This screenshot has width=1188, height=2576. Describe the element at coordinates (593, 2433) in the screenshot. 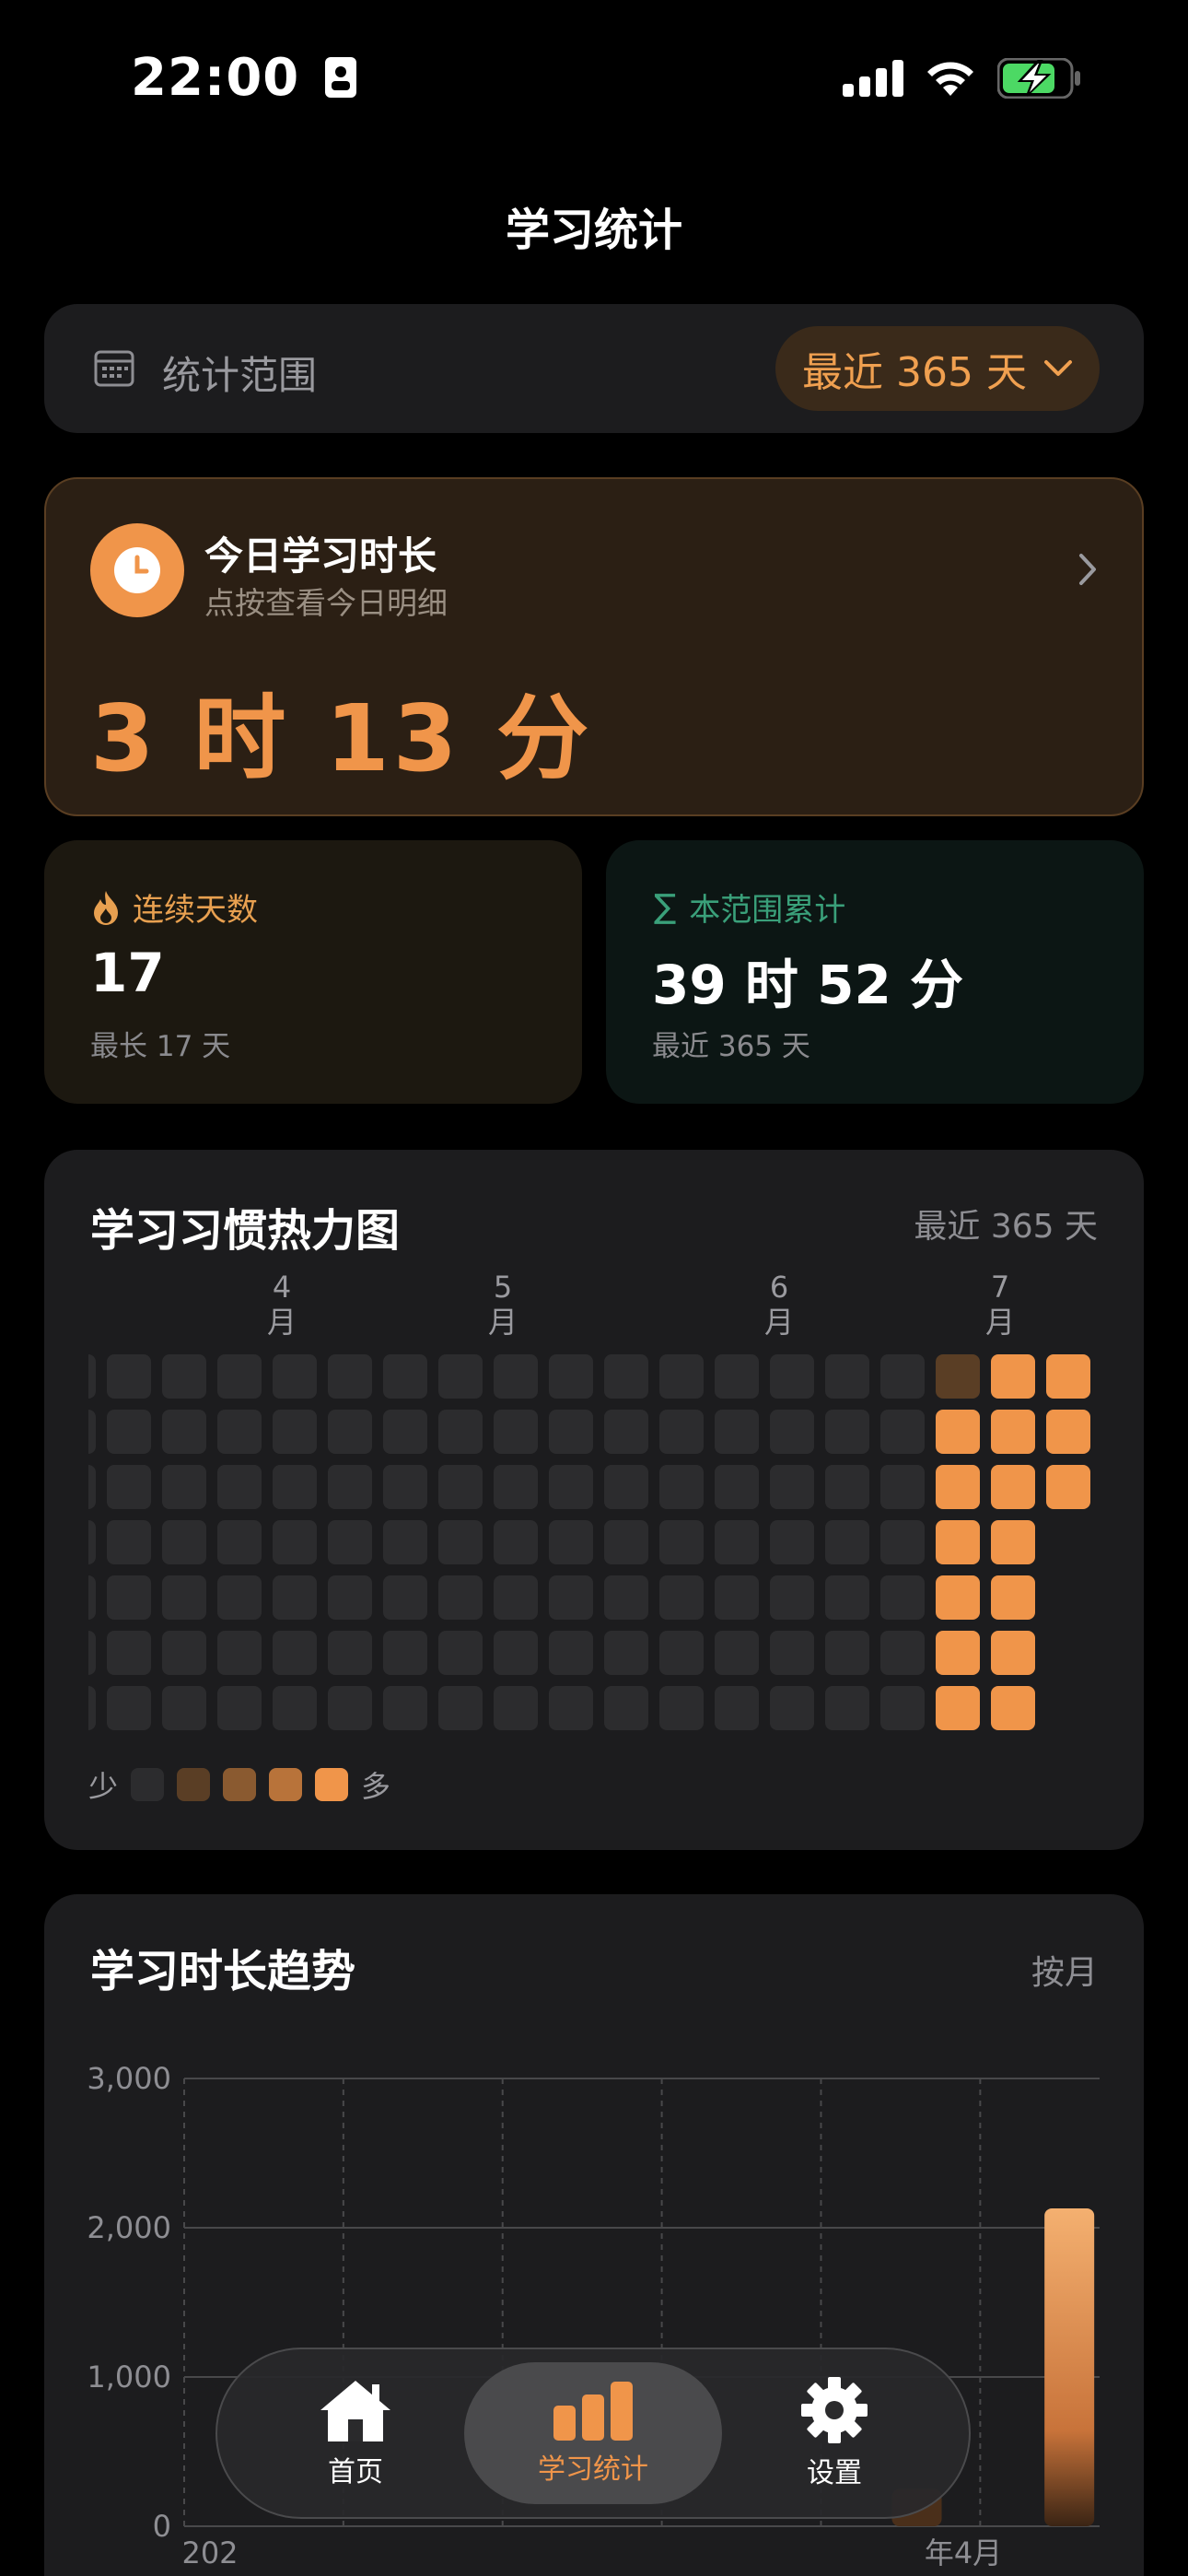

I see `tab-stats: 学习统计` at that location.